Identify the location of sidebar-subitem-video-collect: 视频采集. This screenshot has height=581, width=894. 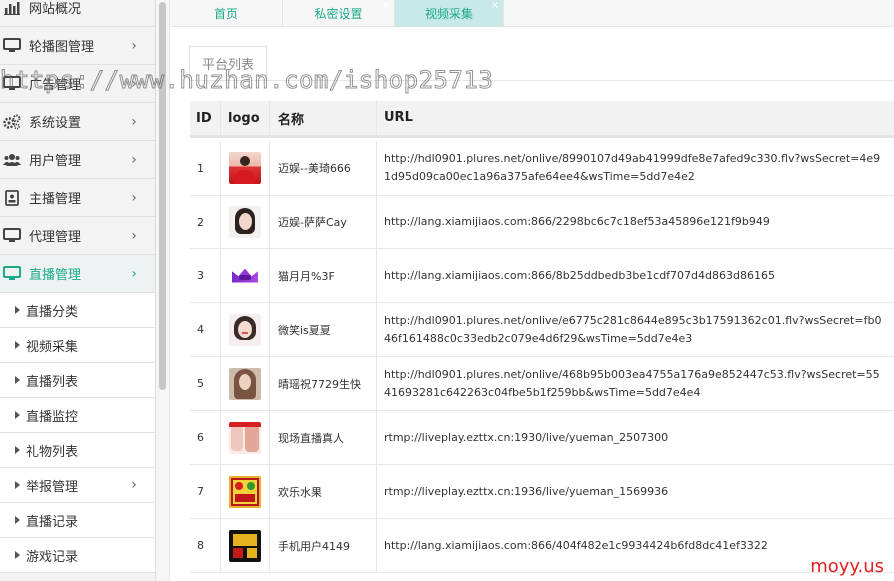
(77, 345).